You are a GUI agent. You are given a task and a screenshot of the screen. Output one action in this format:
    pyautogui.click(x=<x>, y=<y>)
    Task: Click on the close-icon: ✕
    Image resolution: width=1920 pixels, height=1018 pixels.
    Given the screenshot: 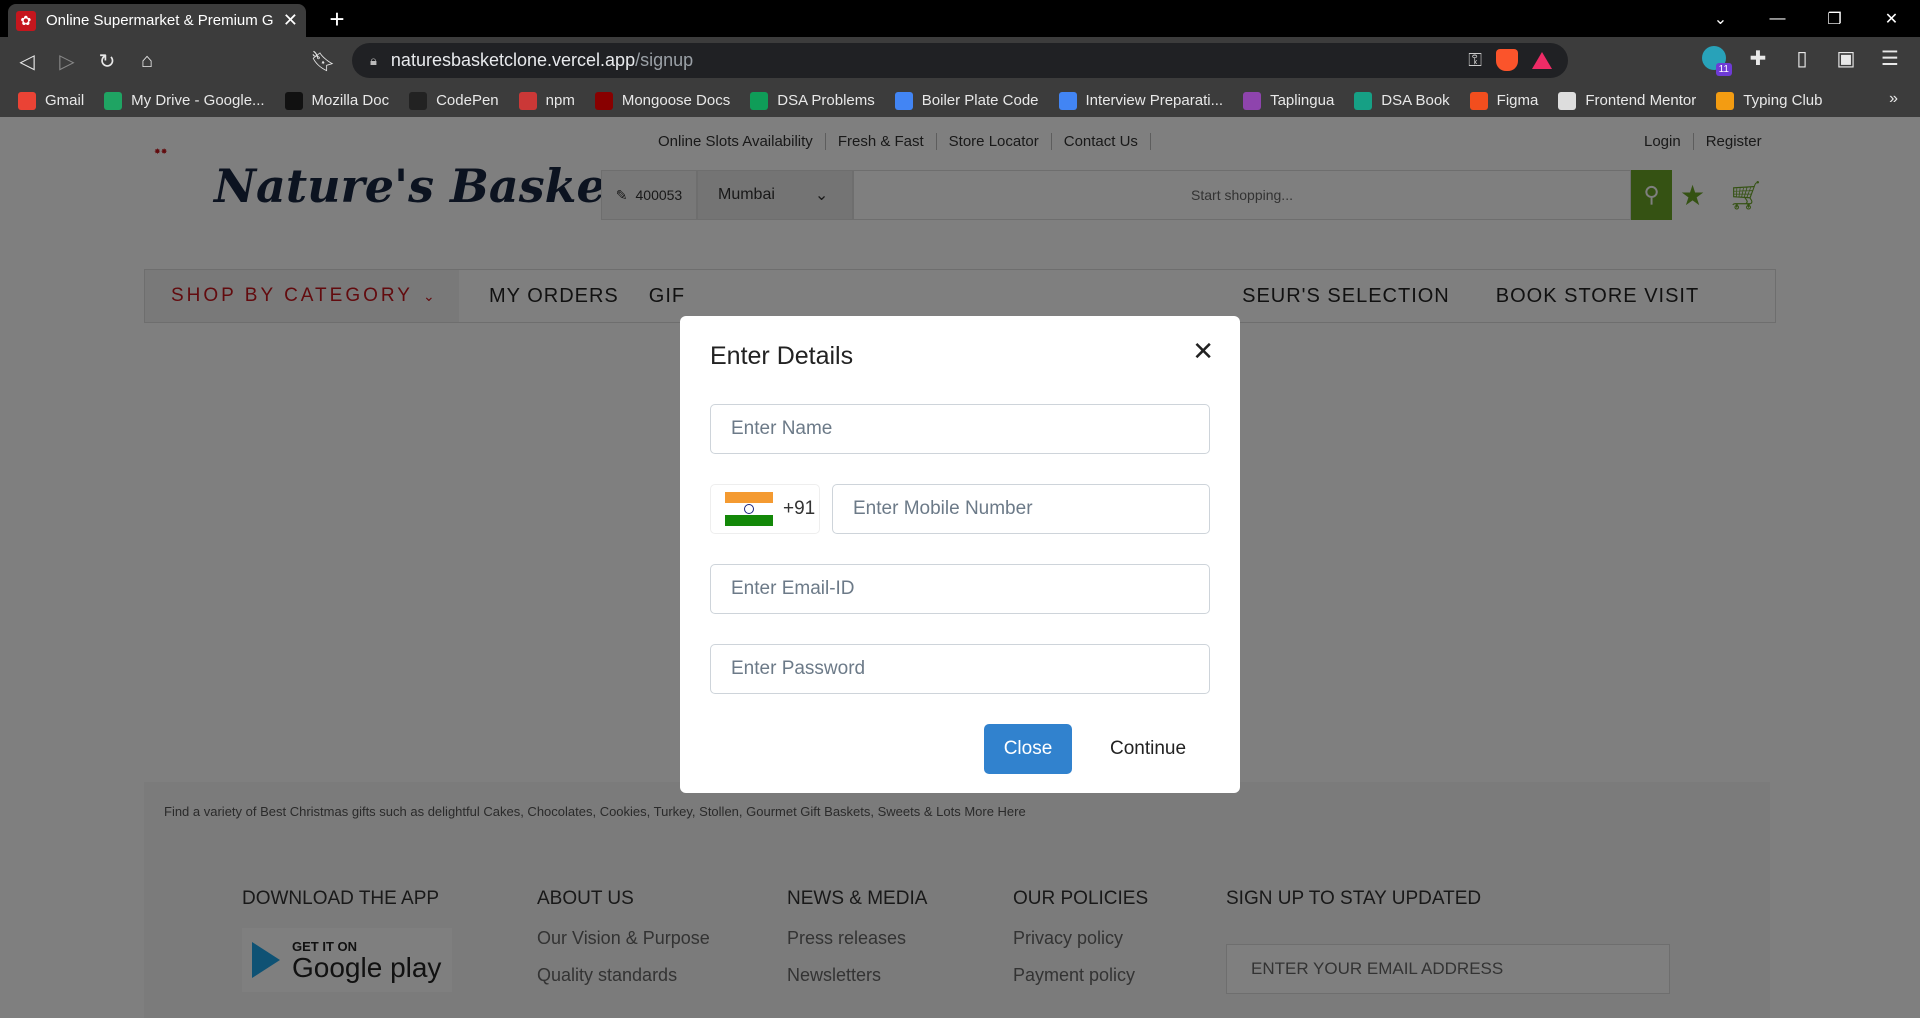 What is the action you would take?
    pyautogui.click(x=1203, y=351)
    